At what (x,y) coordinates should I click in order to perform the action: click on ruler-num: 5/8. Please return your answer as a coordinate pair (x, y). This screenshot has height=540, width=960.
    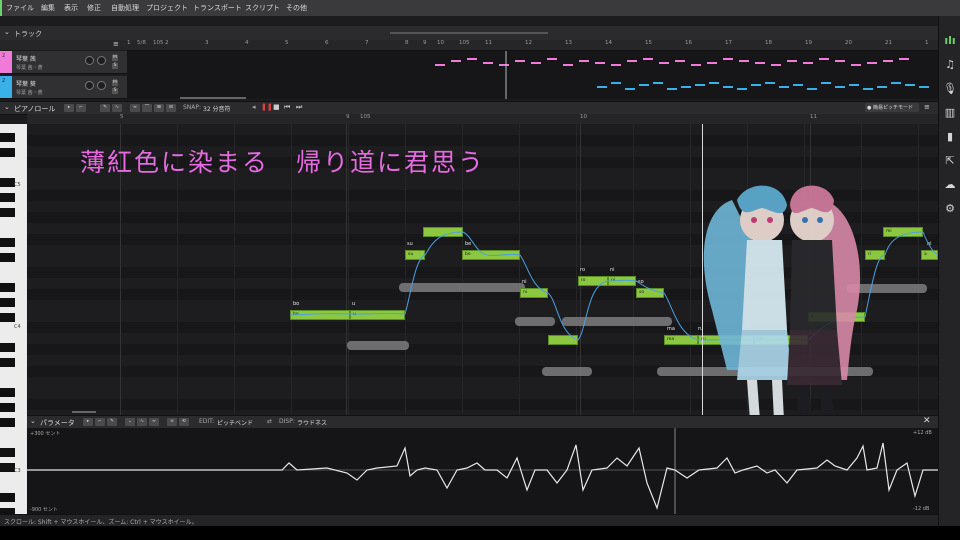
    Looking at the image, I should click on (141, 43).